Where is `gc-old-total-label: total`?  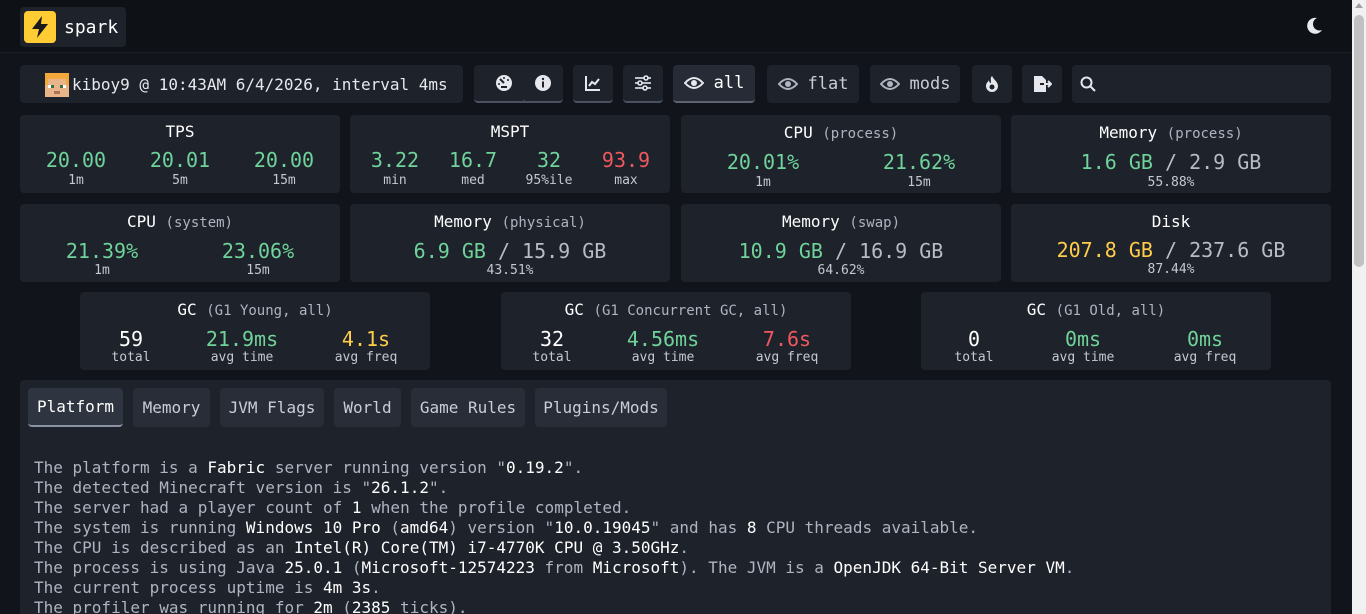
gc-old-total-label: total is located at coordinates (974, 357).